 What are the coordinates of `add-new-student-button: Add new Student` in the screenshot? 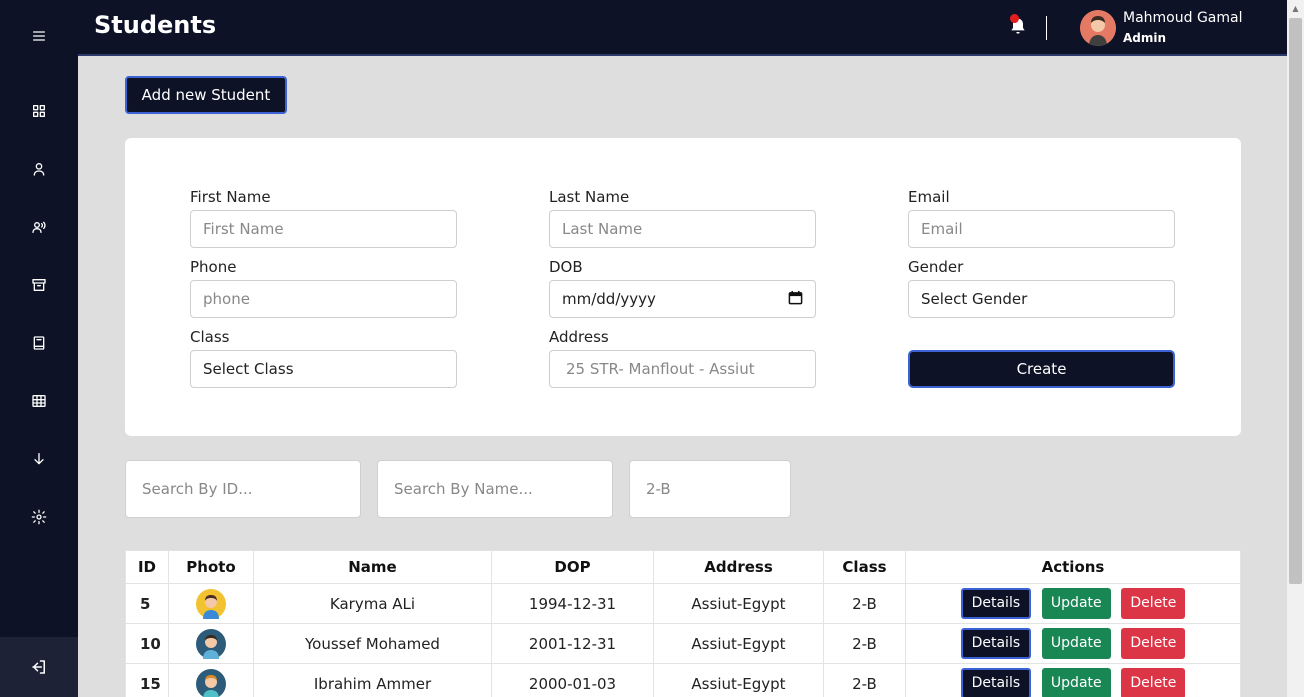 It's located at (206, 95).